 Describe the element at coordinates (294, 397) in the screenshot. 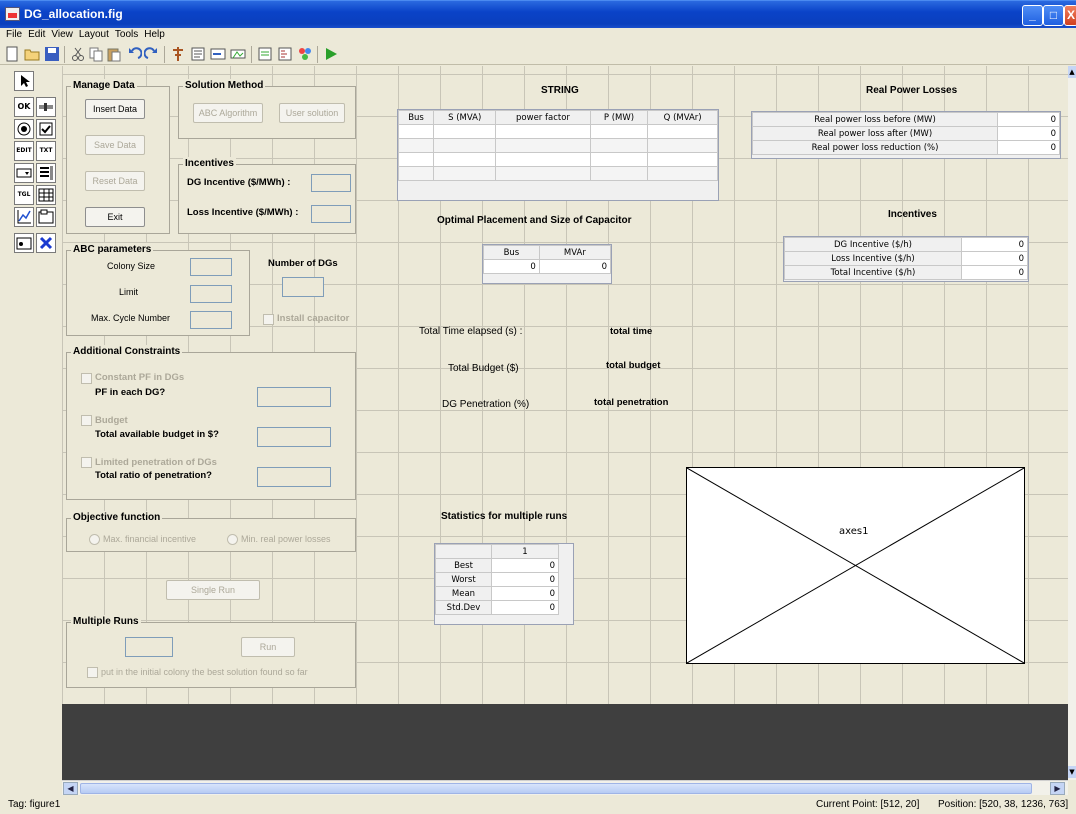

I see `pf-each-dg-input` at that location.